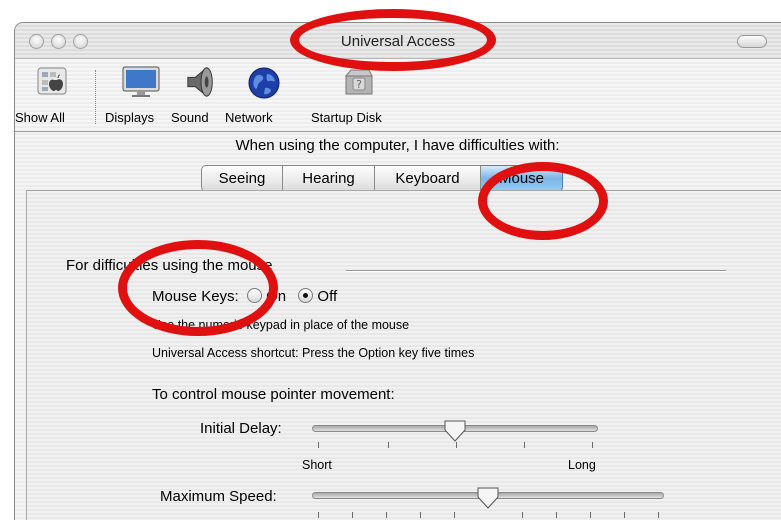 This screenshot has height=520, width=781. I want to click on initial-delay-slider-thumb, so click(455, 431).